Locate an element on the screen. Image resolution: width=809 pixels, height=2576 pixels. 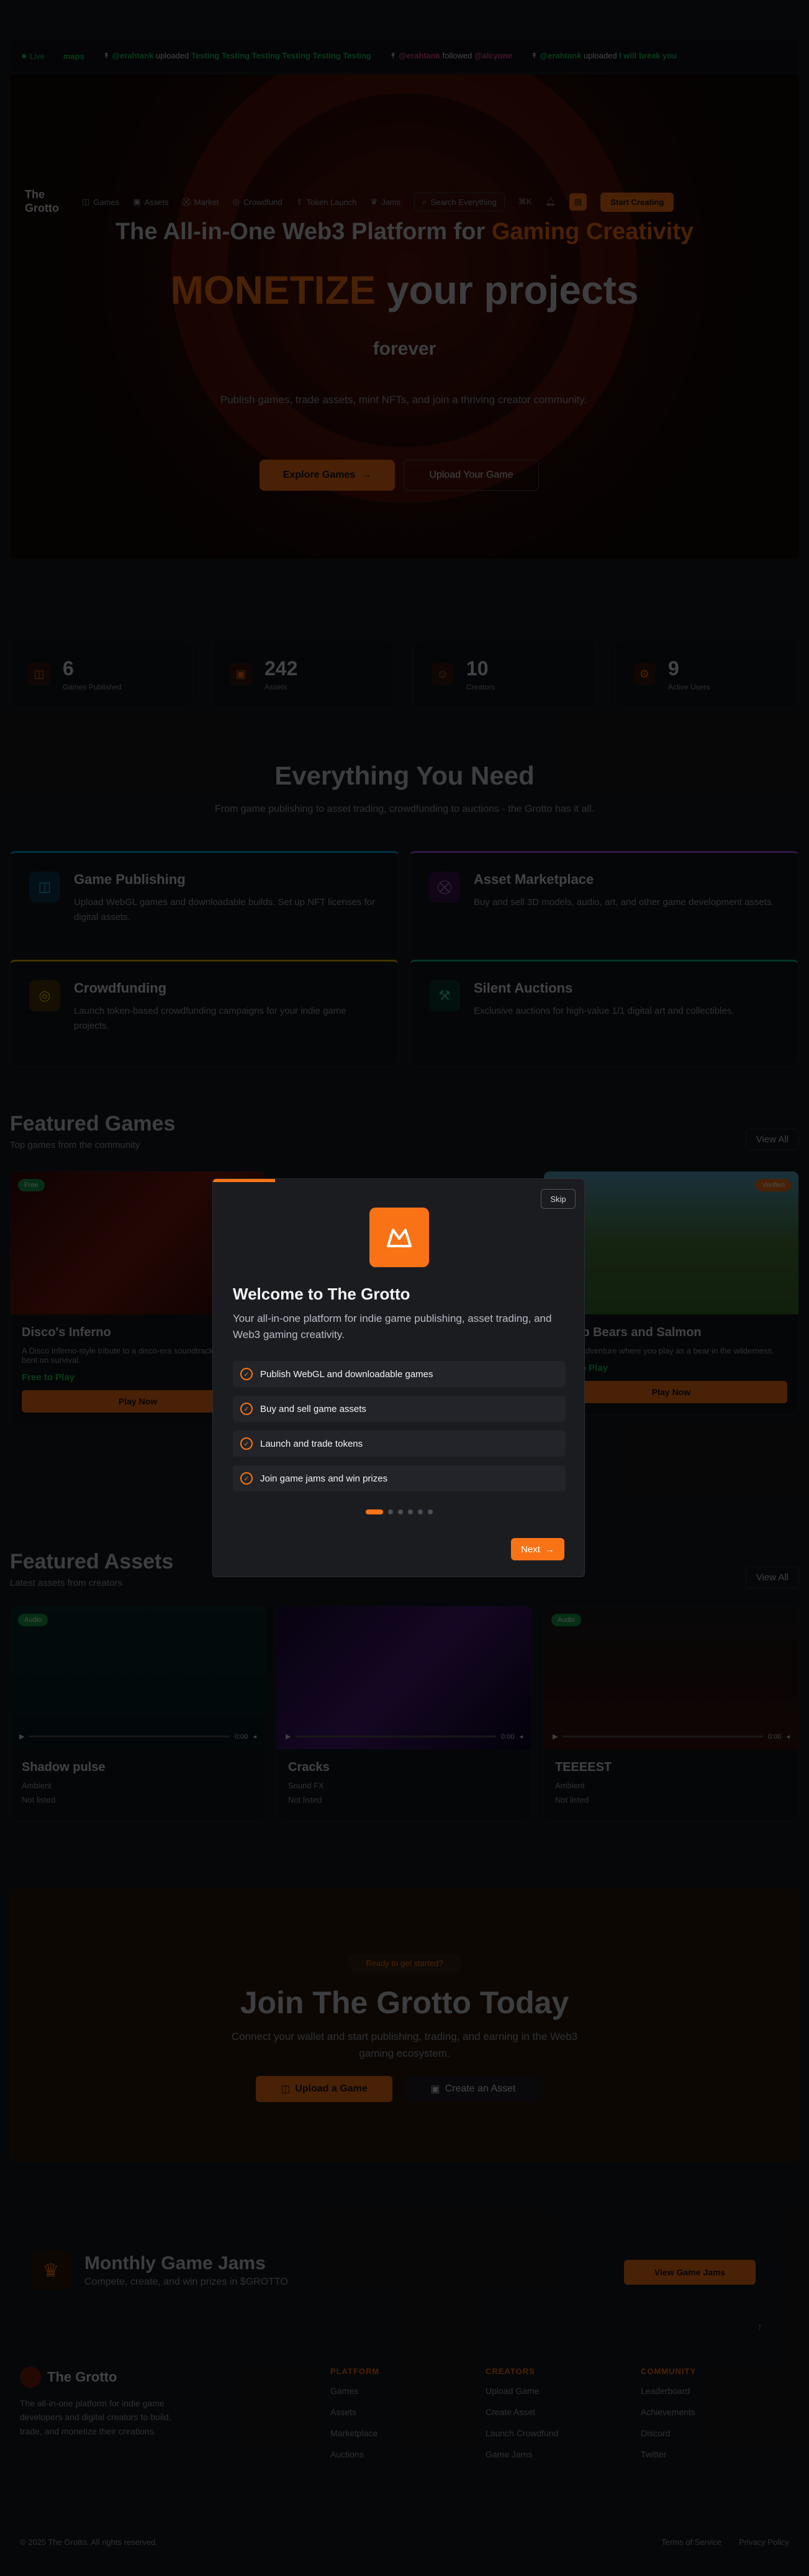
modal-progress-bar is located at coordinates (244, 1180).